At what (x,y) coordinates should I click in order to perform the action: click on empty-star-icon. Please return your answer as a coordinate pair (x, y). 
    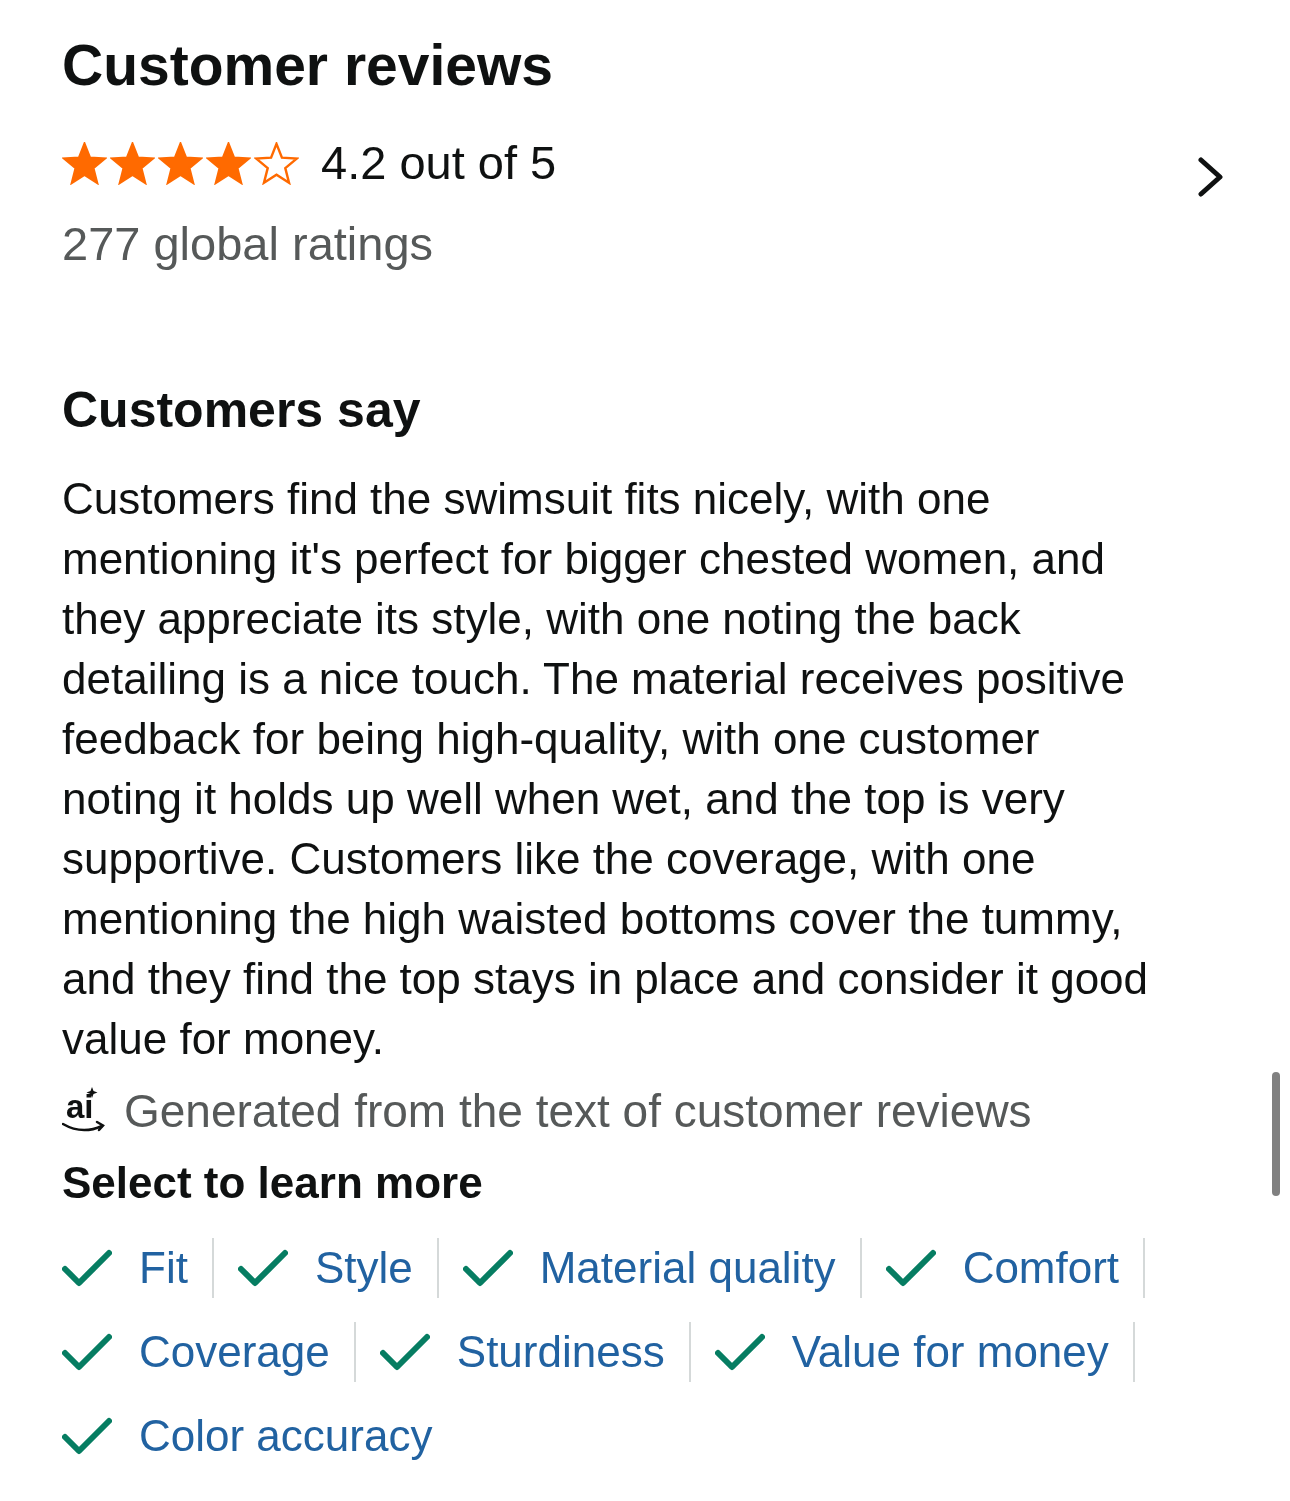
    Looking at the image, I should click on (276, 163).